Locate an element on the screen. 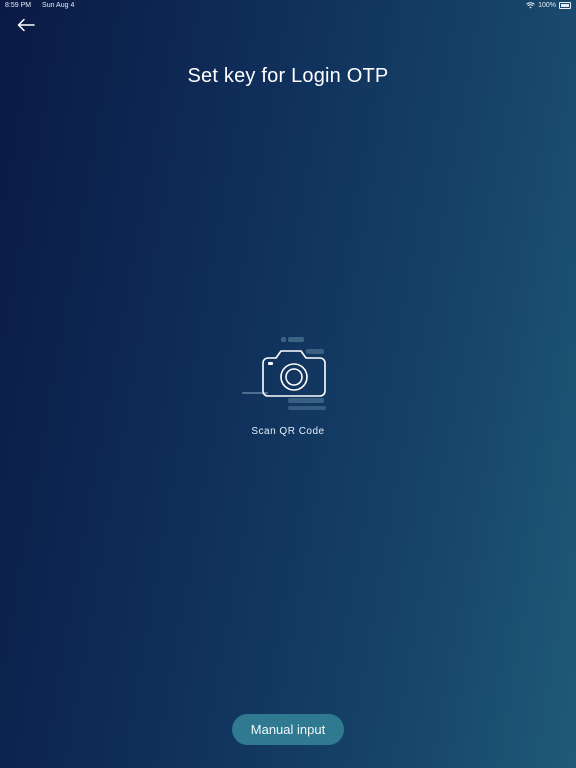  camera-icon is located at coordinates (284, 373).